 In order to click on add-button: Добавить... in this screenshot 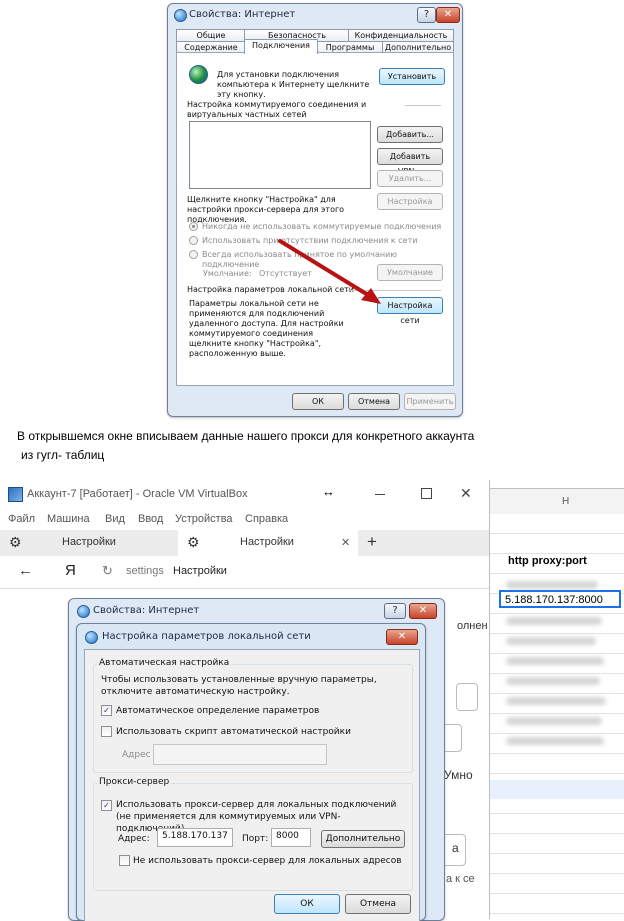, I will do `click(410, 134)`.